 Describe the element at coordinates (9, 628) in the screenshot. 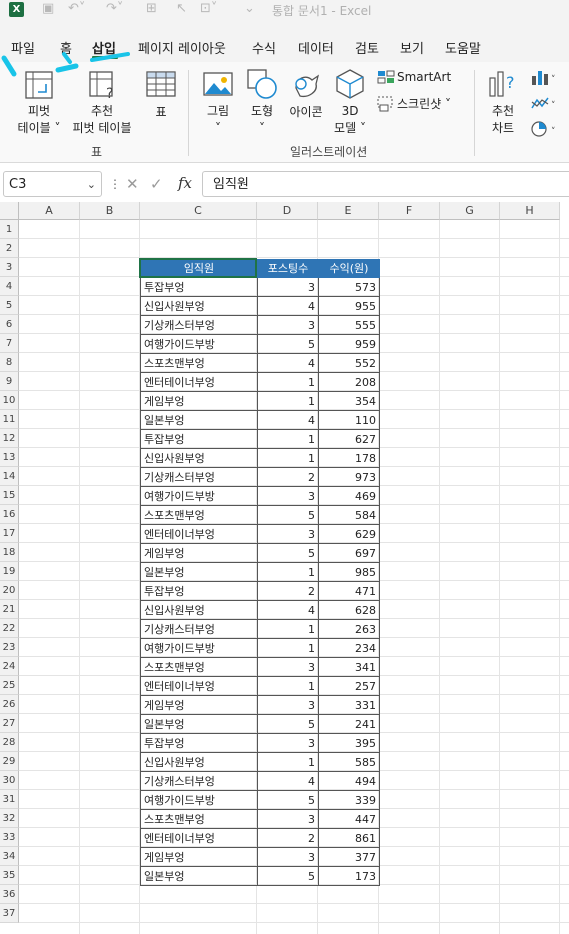

I see `row-header-22: 22` at that location.